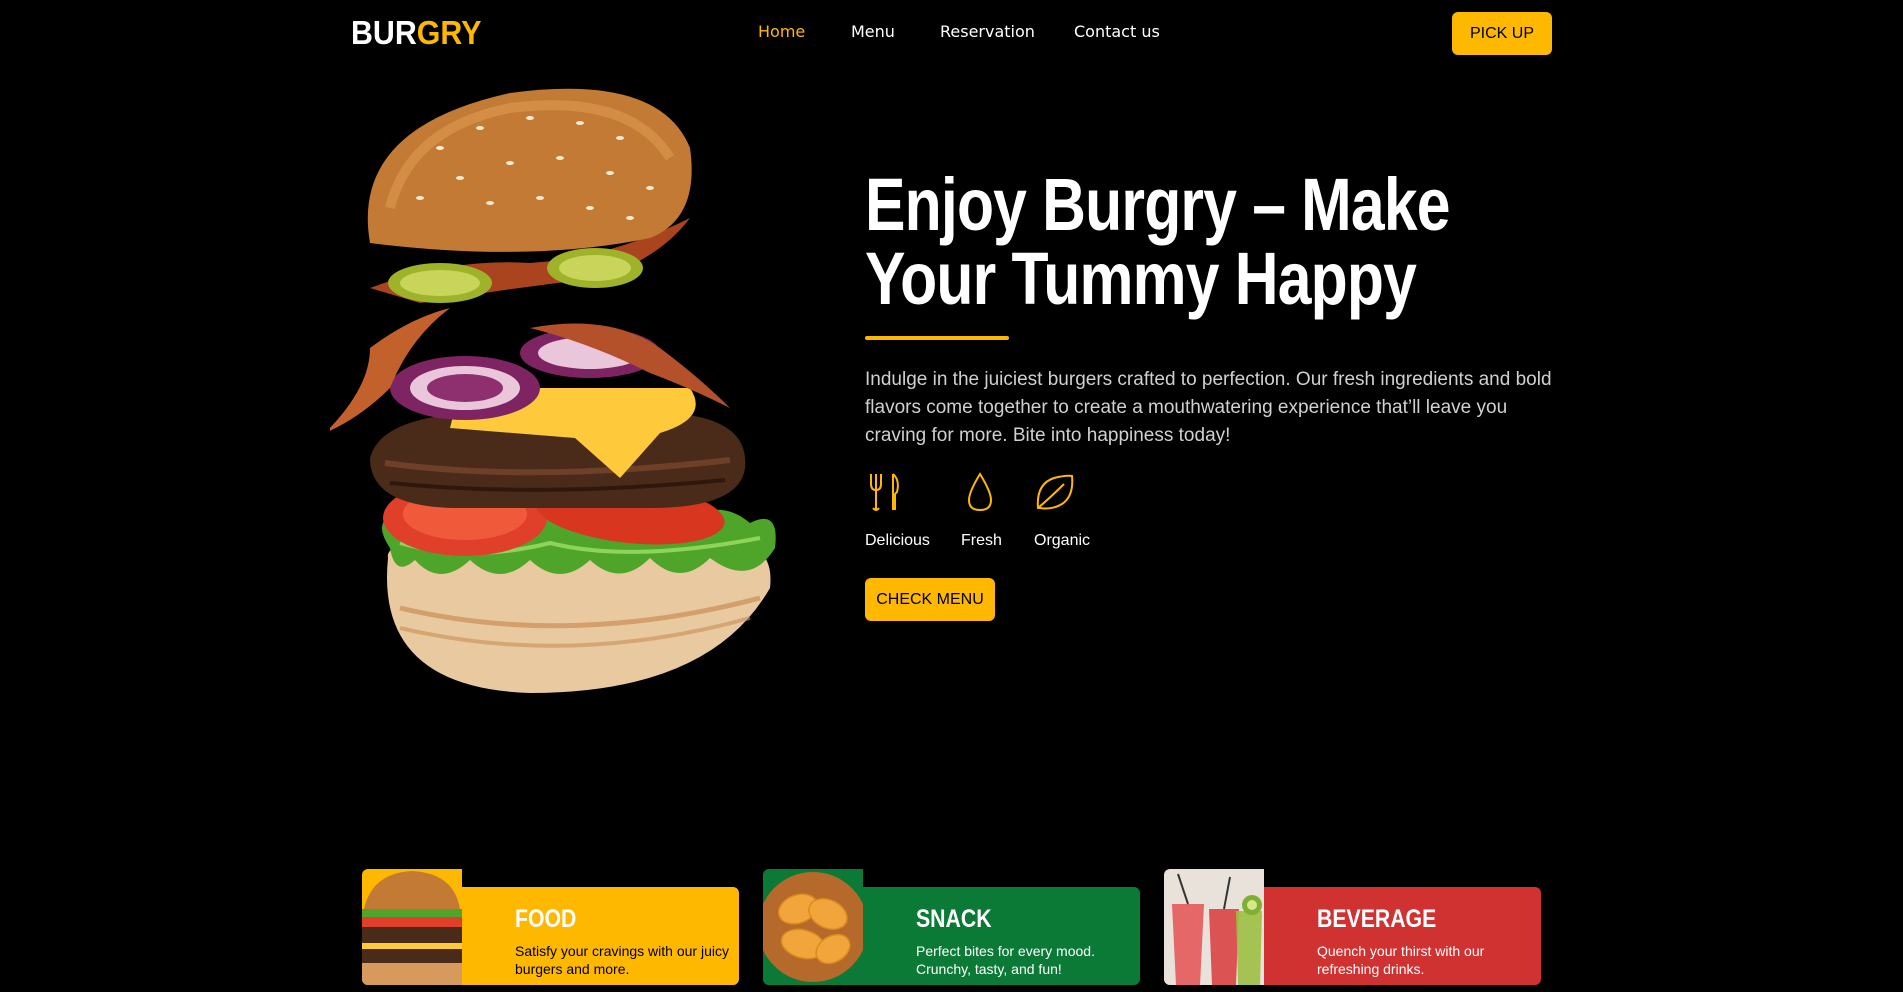 This screenshot has width=1903, height=992. What do you see at coordinates (1117, 31) in the screenshot?
I see `nav-contact: Contact us` at bounding box center [1117, 31].